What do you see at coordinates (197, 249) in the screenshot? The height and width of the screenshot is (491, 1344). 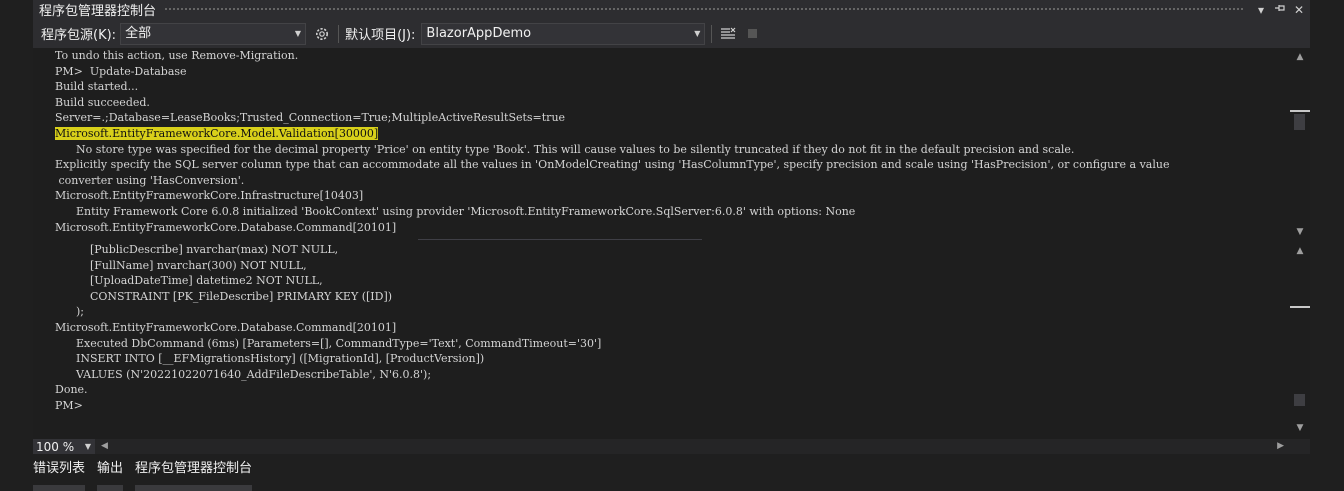 I see `console-line: [PublicDescribe] nvarchar(max) NOT NULL,` at bounding box center [197, 249].